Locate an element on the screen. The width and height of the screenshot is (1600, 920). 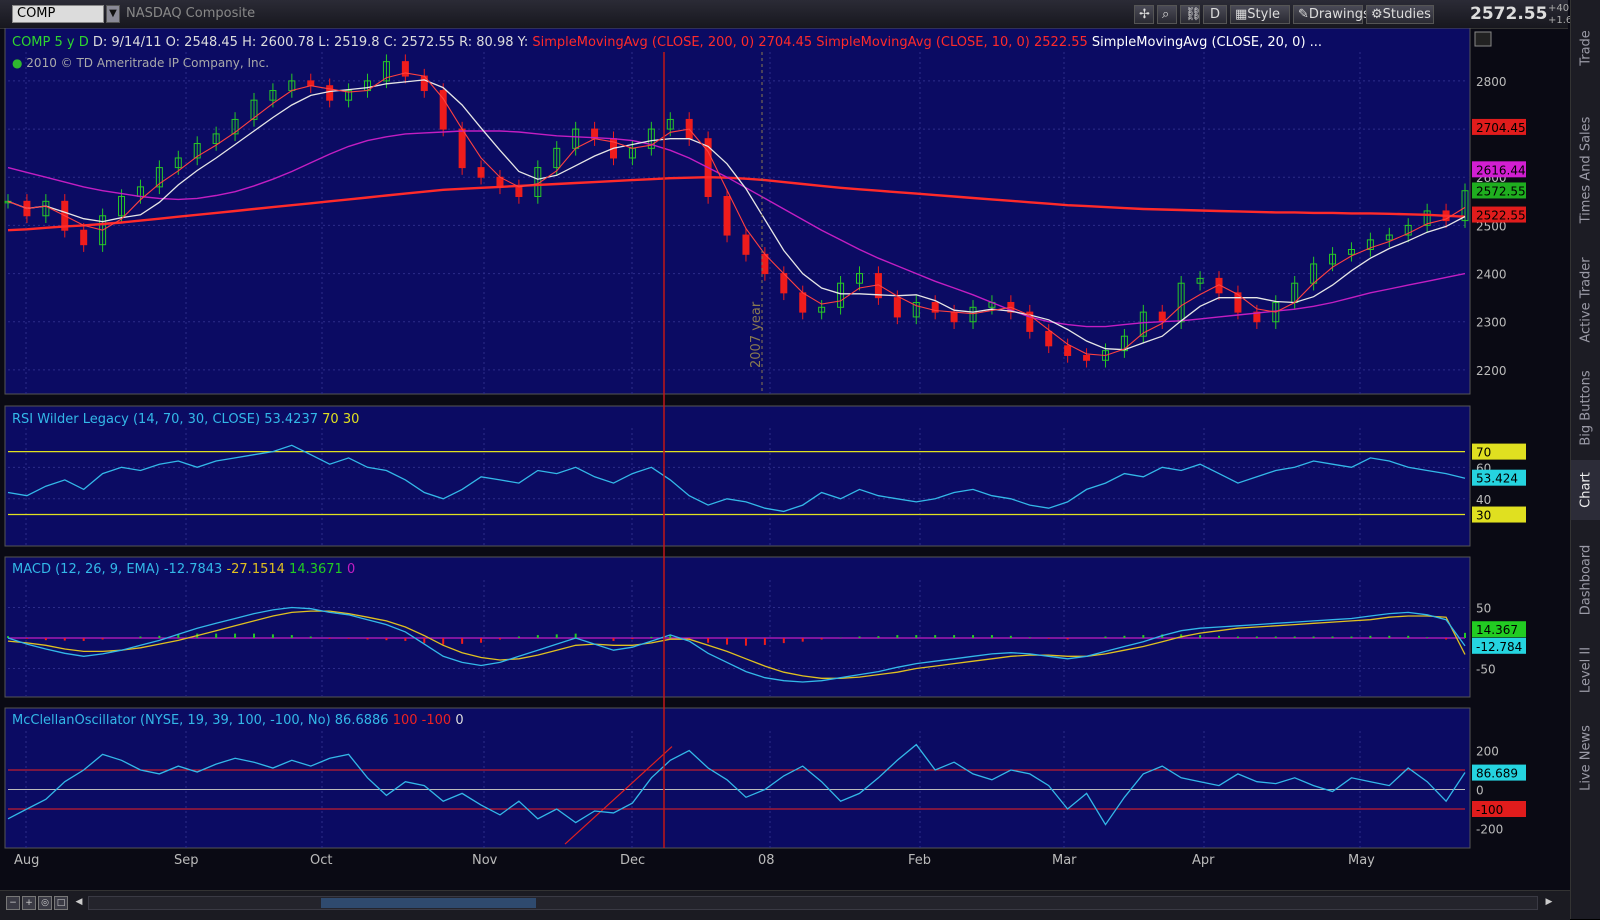
axis-tick-label: 2400 is located at coordinates (1491, 275).